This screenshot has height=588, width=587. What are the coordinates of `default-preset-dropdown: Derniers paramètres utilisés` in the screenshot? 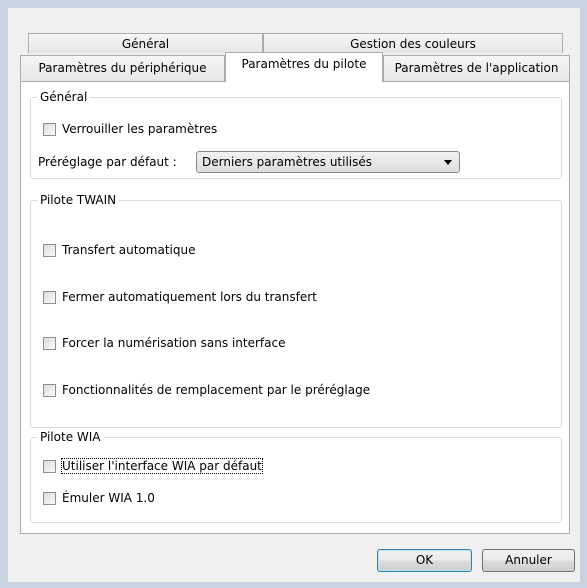 It's located at (328, 162).